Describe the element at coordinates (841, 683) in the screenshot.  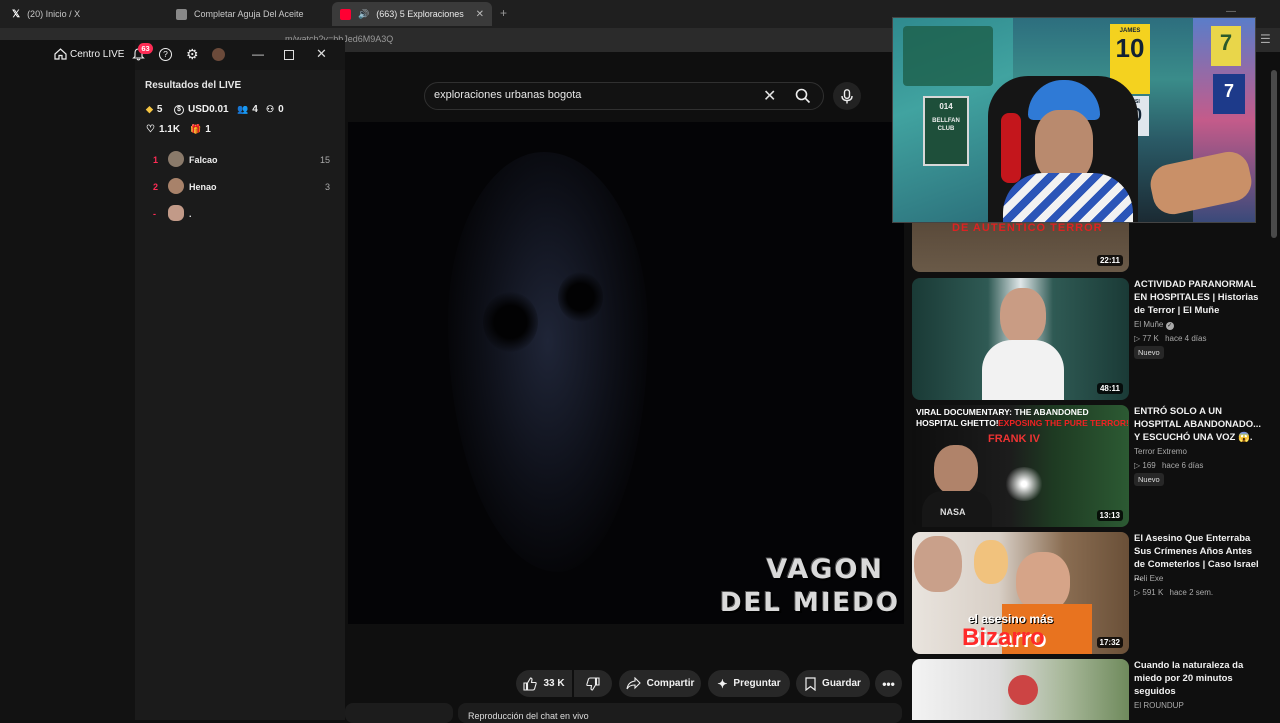
I see `save-label: Guardar` at that location.